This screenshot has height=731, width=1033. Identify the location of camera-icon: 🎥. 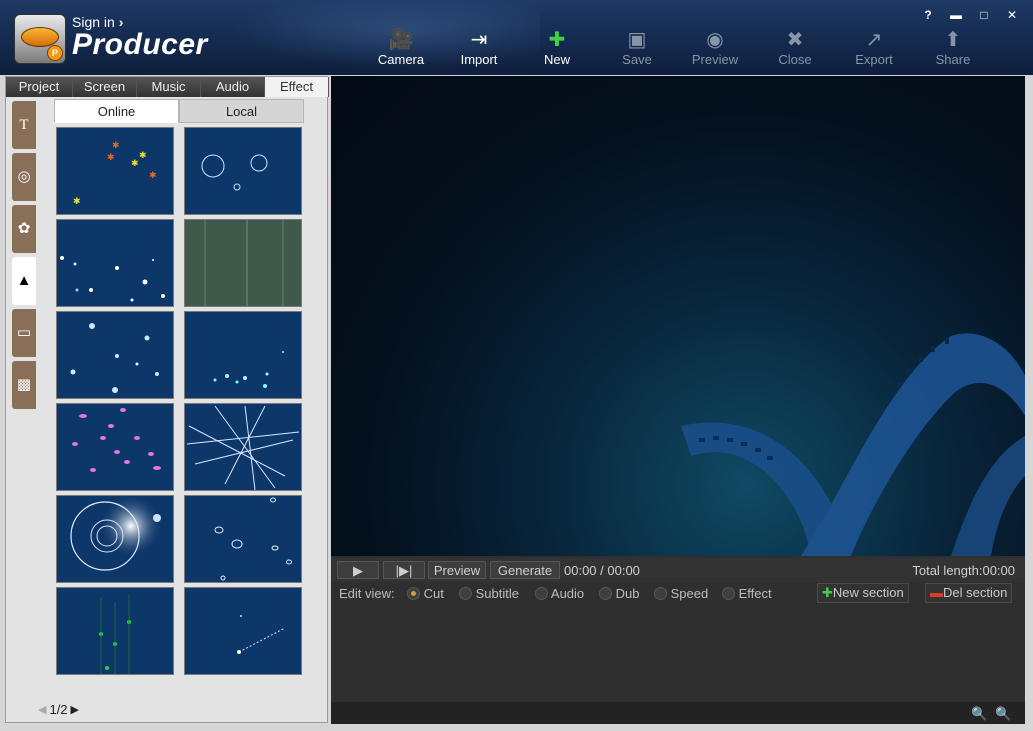
(401, 40).